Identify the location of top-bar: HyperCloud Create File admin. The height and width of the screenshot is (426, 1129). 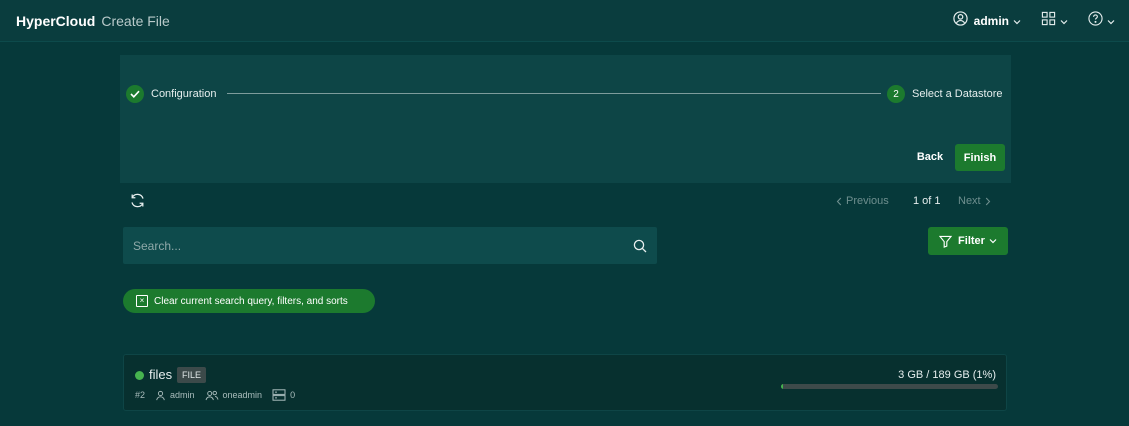
(564, 21).